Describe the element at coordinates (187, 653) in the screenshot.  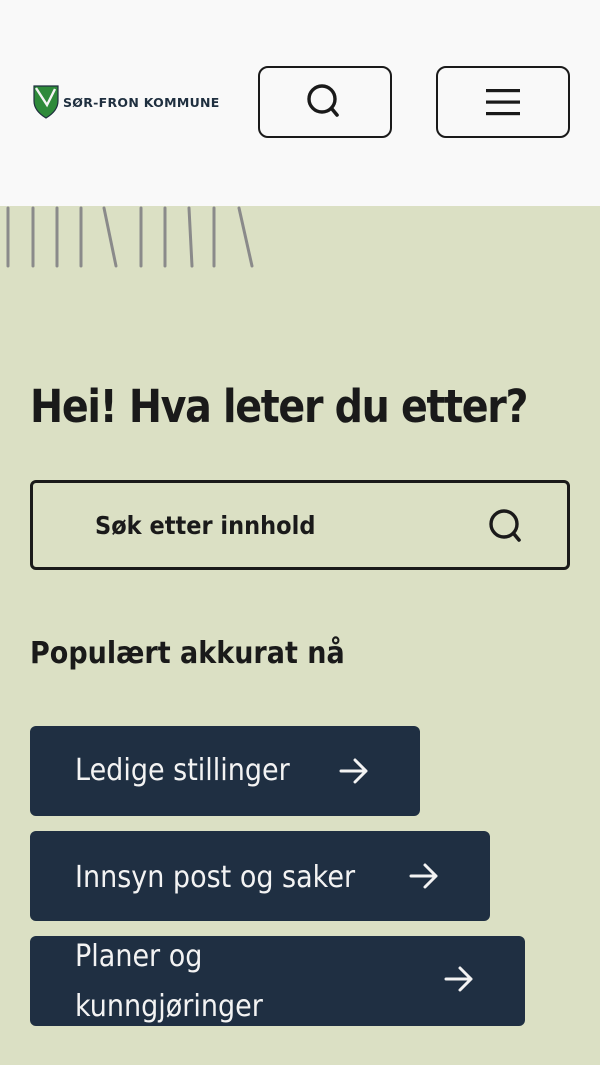
I see `popular-heading: Populært akkurat nå` at that location.